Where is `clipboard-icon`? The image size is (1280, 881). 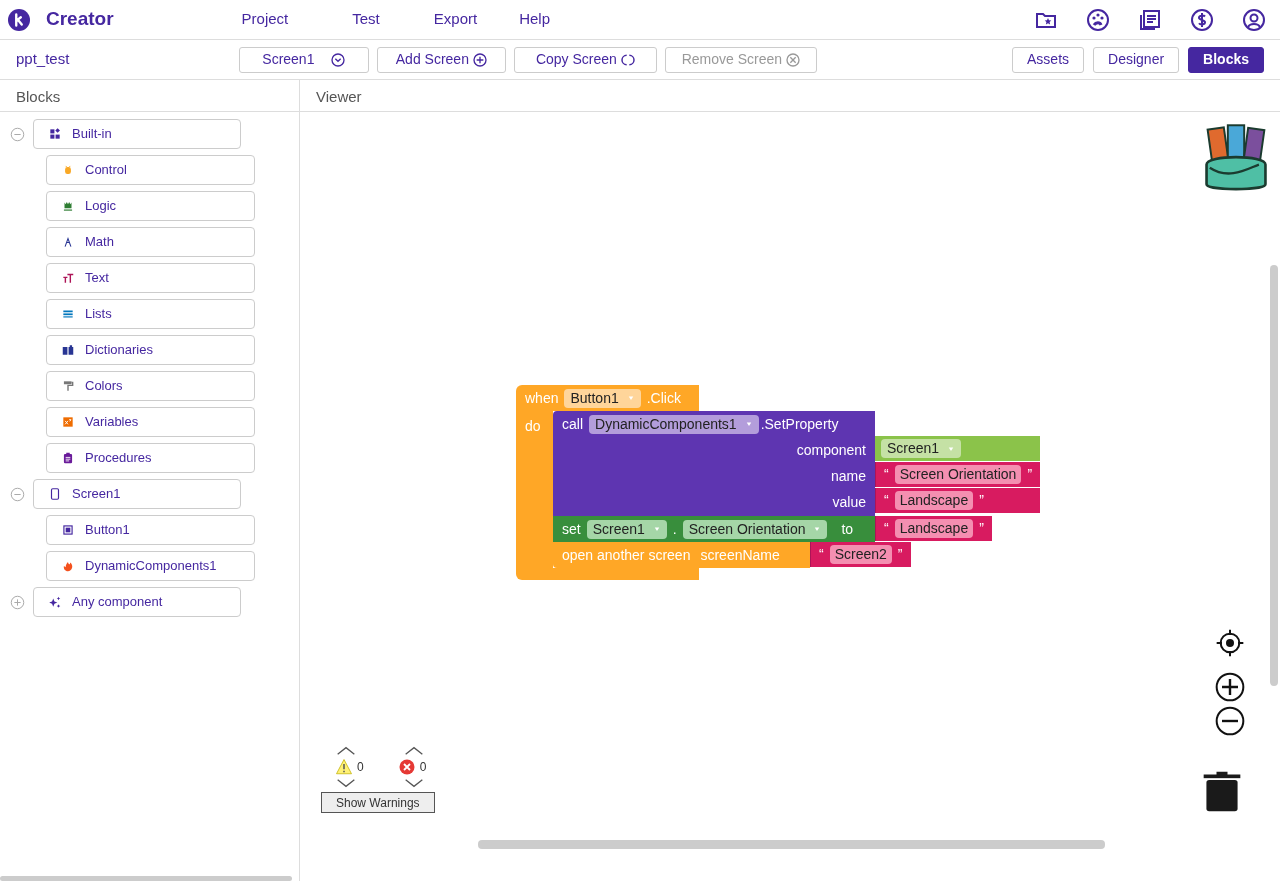
clipboard-icon is located at coordinates (68, 458).